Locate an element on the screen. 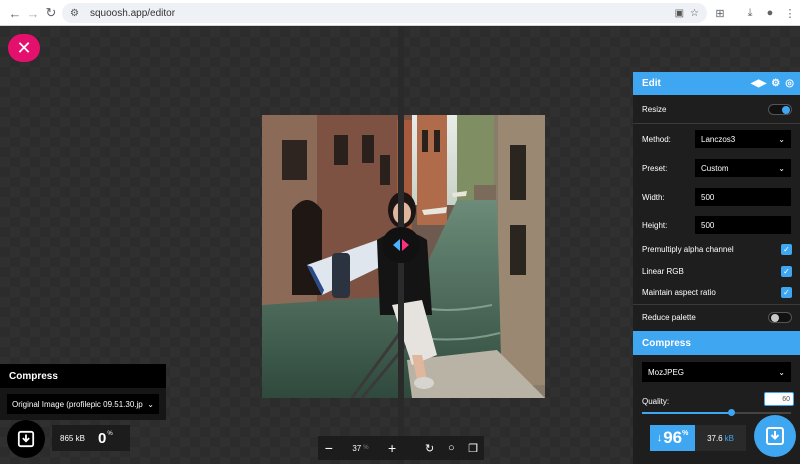  zoom-in-button: + is located at coordinates (392, 448).